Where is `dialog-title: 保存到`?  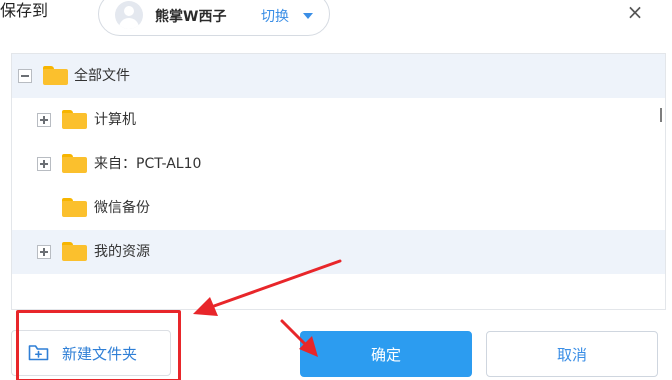
dialog-title: 保存到 is located at coordinates (24, 10).